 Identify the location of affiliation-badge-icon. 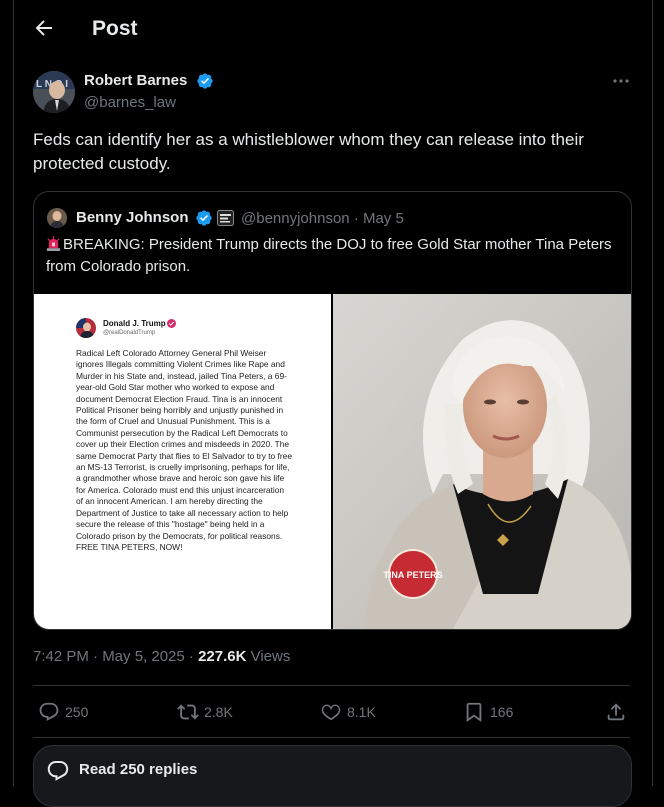
(225, 218).